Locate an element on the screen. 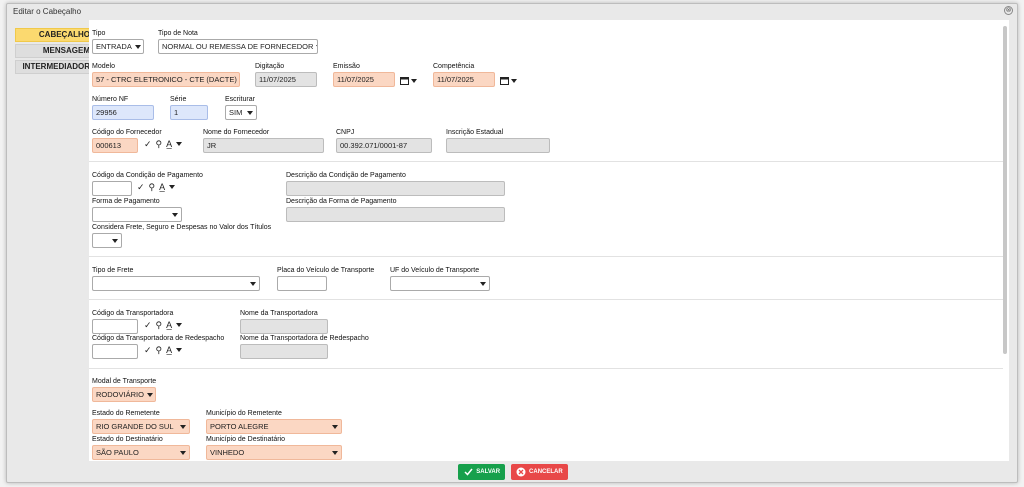  competencia-field: 11/07/2025 is located at coordinates (464, 79).